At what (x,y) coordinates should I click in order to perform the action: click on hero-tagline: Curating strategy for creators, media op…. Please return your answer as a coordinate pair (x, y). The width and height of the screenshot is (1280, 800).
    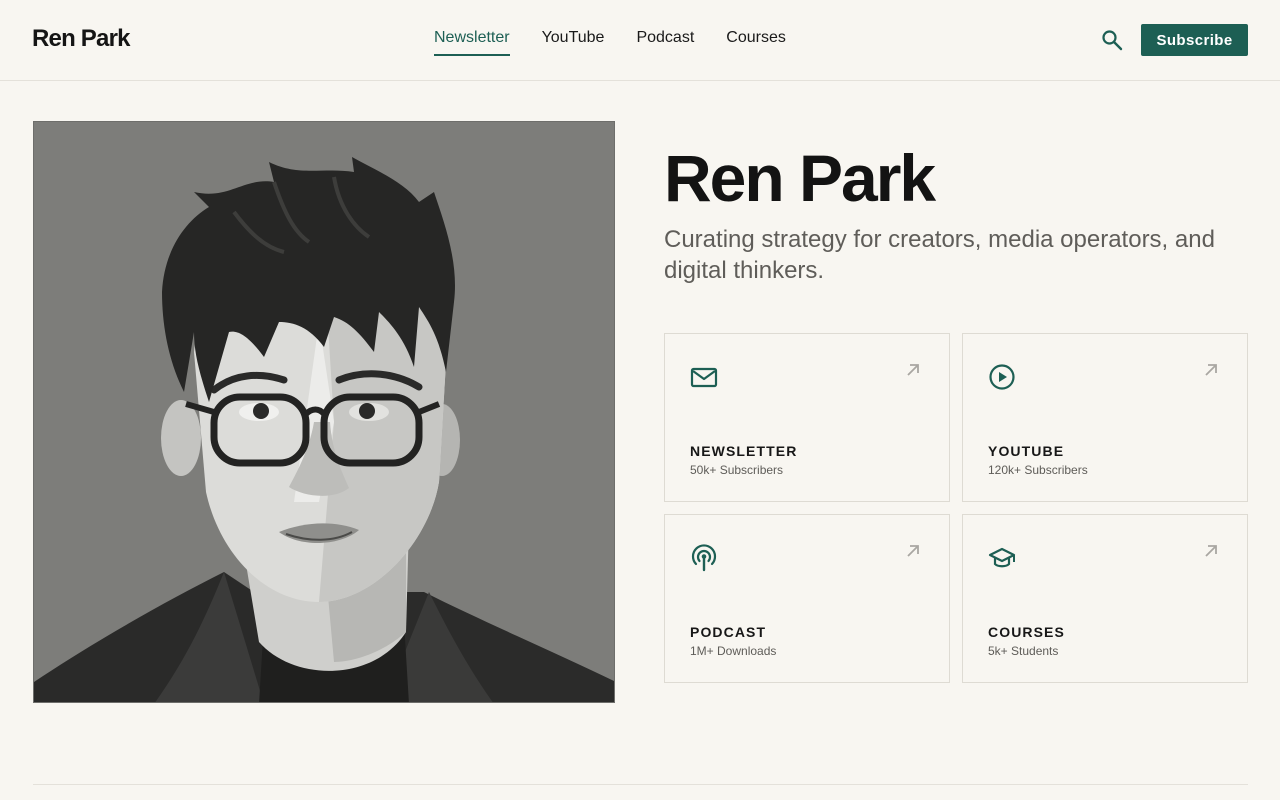
    Looking at the image, I should click on (939, 255).